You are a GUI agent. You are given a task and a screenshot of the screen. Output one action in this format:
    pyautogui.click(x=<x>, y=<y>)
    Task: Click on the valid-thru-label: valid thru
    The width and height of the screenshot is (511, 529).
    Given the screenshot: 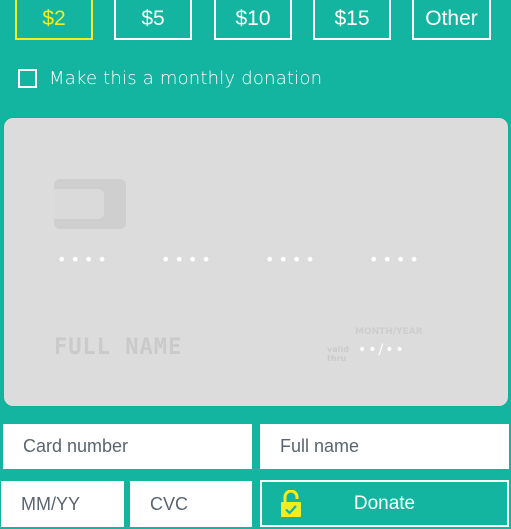 What is the action you would take?
    pyautogui.click(x=338, y=354)
    